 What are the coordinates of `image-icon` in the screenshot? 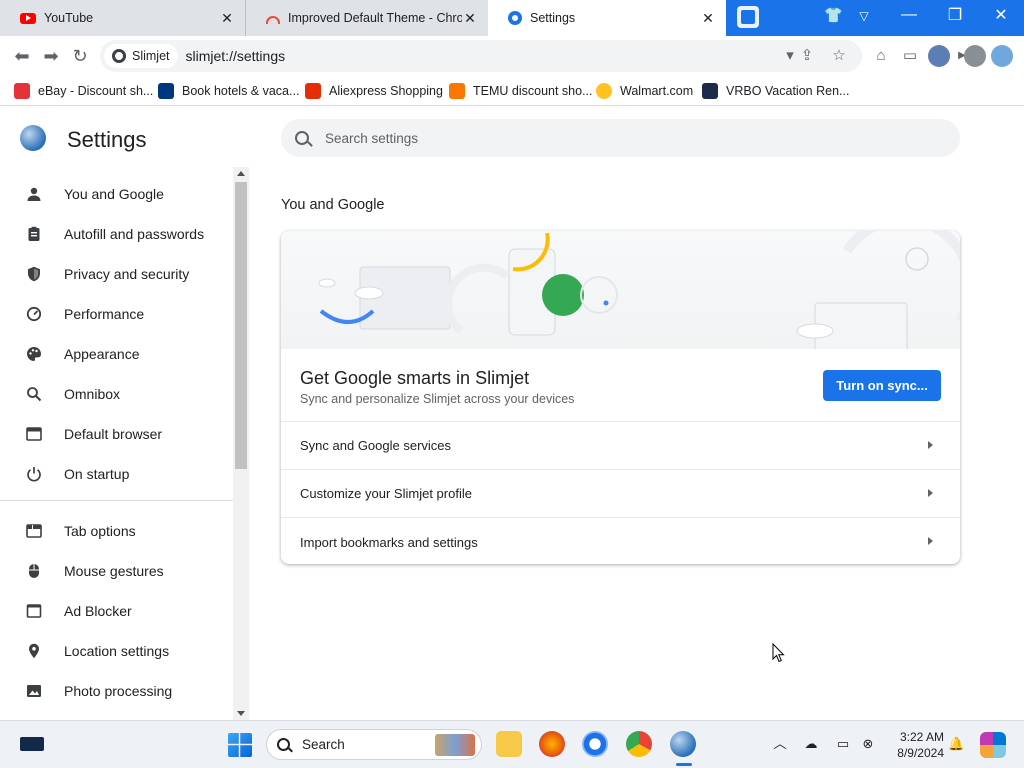 It's located at (34, 691).